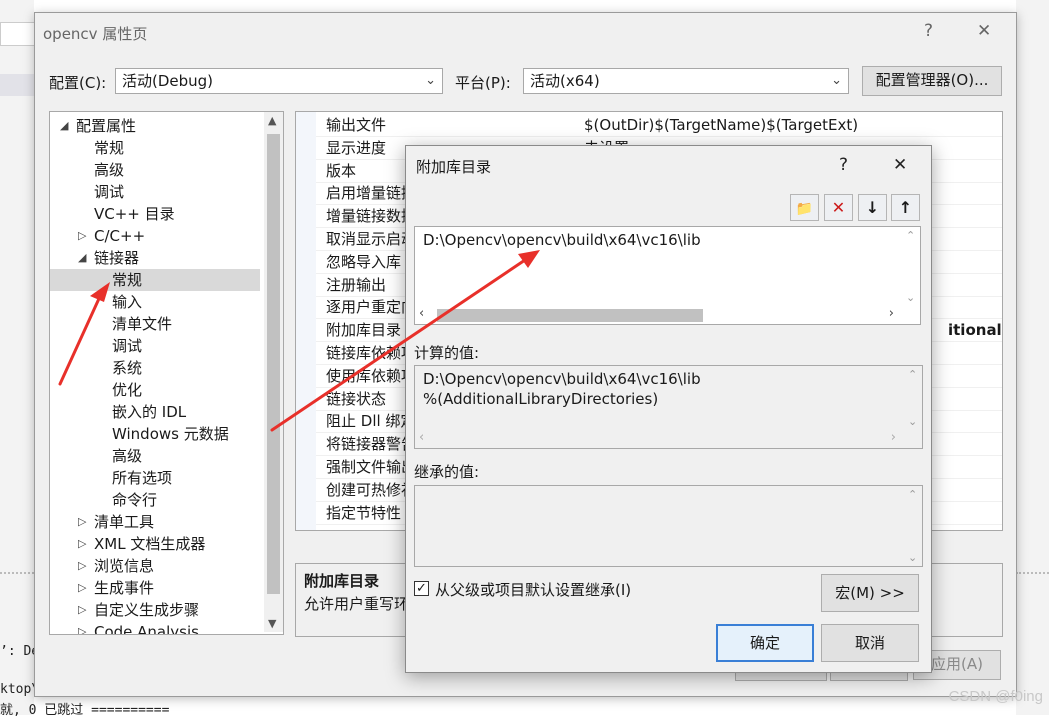  I want to click on tree-item-label: VC++ 目录, so click(134, 214).